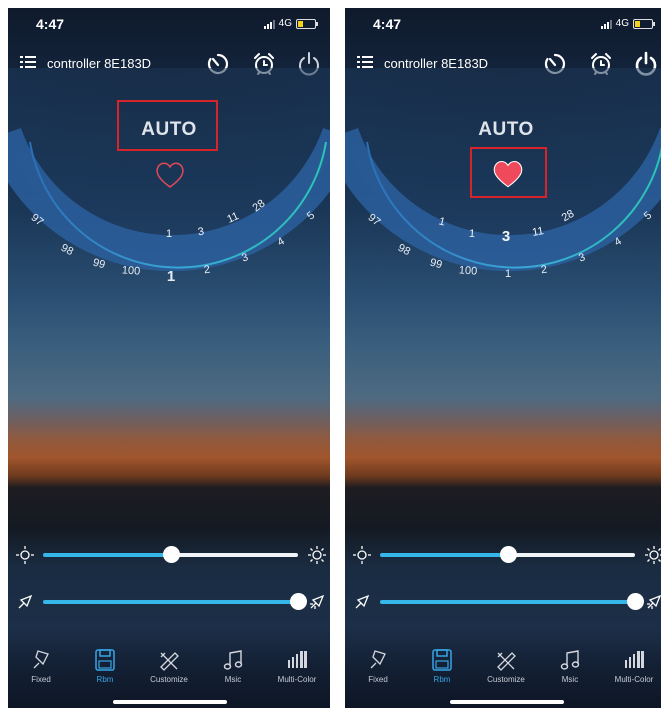  What do you see at coordinates (506, 236) in the screenshot?
I see `dial-inner-number: 3` at bounding box center [506, 236].